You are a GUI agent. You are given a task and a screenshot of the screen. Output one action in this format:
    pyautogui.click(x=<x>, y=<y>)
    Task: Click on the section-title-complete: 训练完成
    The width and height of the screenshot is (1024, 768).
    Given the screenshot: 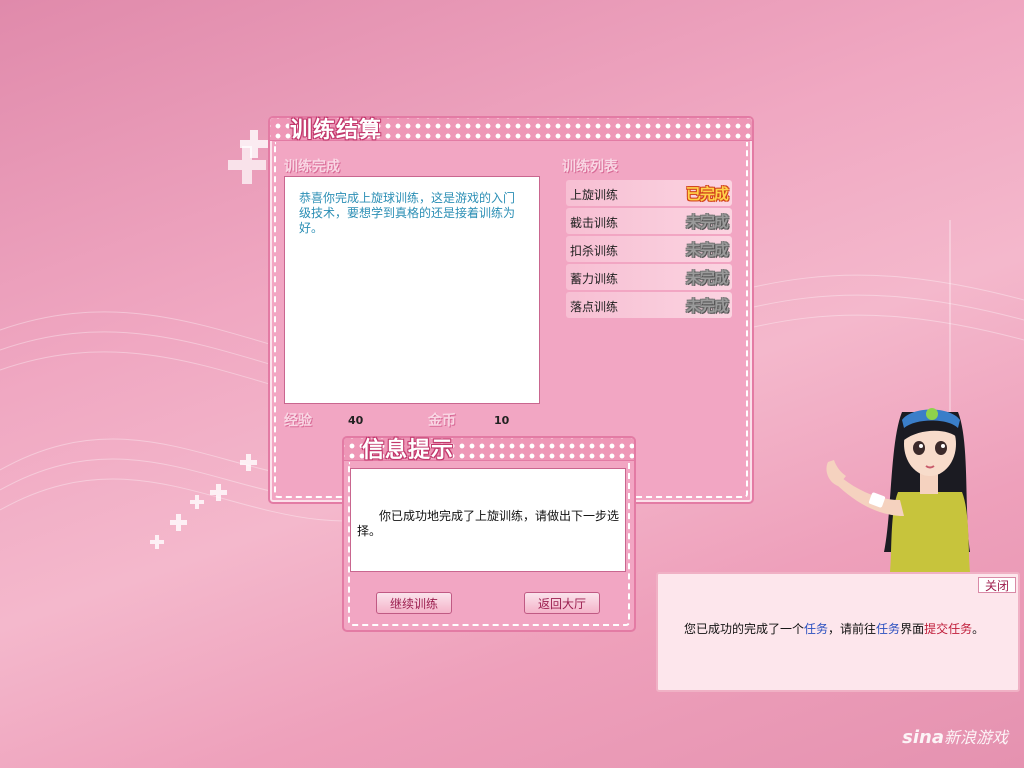 What is the action you would take?
    pyautogui.click(x=312, y=167)
    